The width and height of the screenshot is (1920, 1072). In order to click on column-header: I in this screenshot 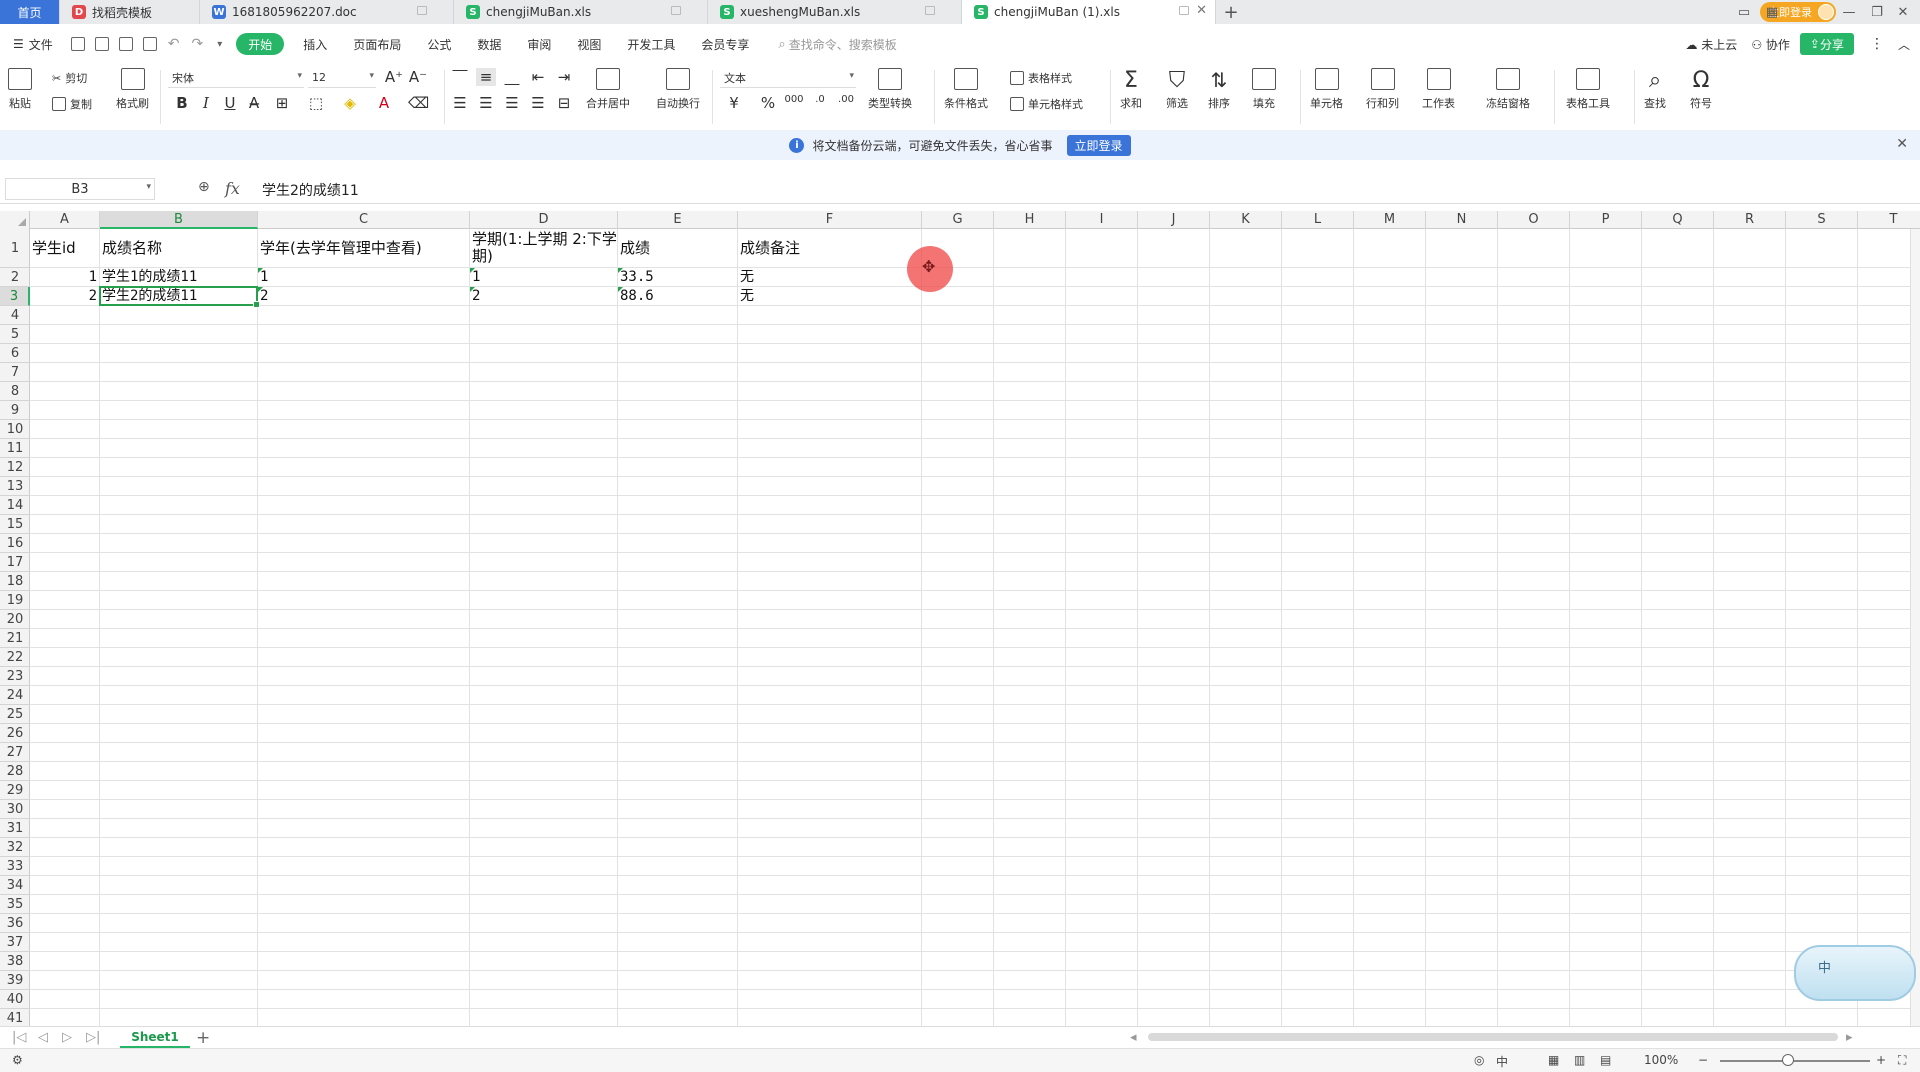, I will do `click(1102, 220)`.